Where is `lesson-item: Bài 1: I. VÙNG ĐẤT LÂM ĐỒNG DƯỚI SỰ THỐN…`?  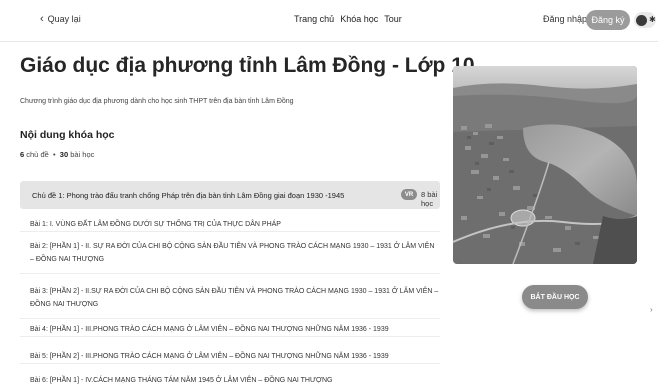 lesson-item: Bài 1: I. VÙNG ĐẤT LÂM ĐỒNG DƯỚI SỰ THỐN… is located at coordinates (230, 225).